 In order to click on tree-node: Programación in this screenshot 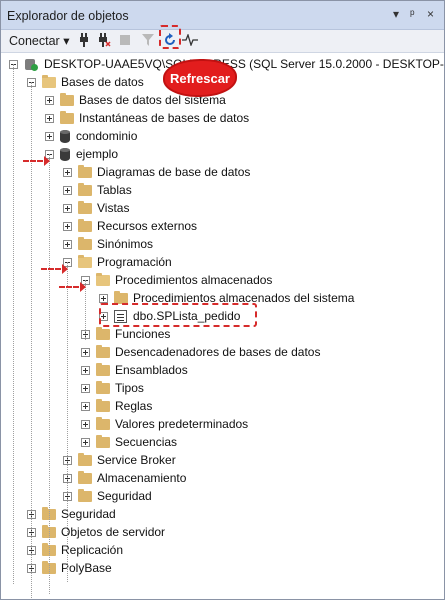, I will do `click(117, 262)`.